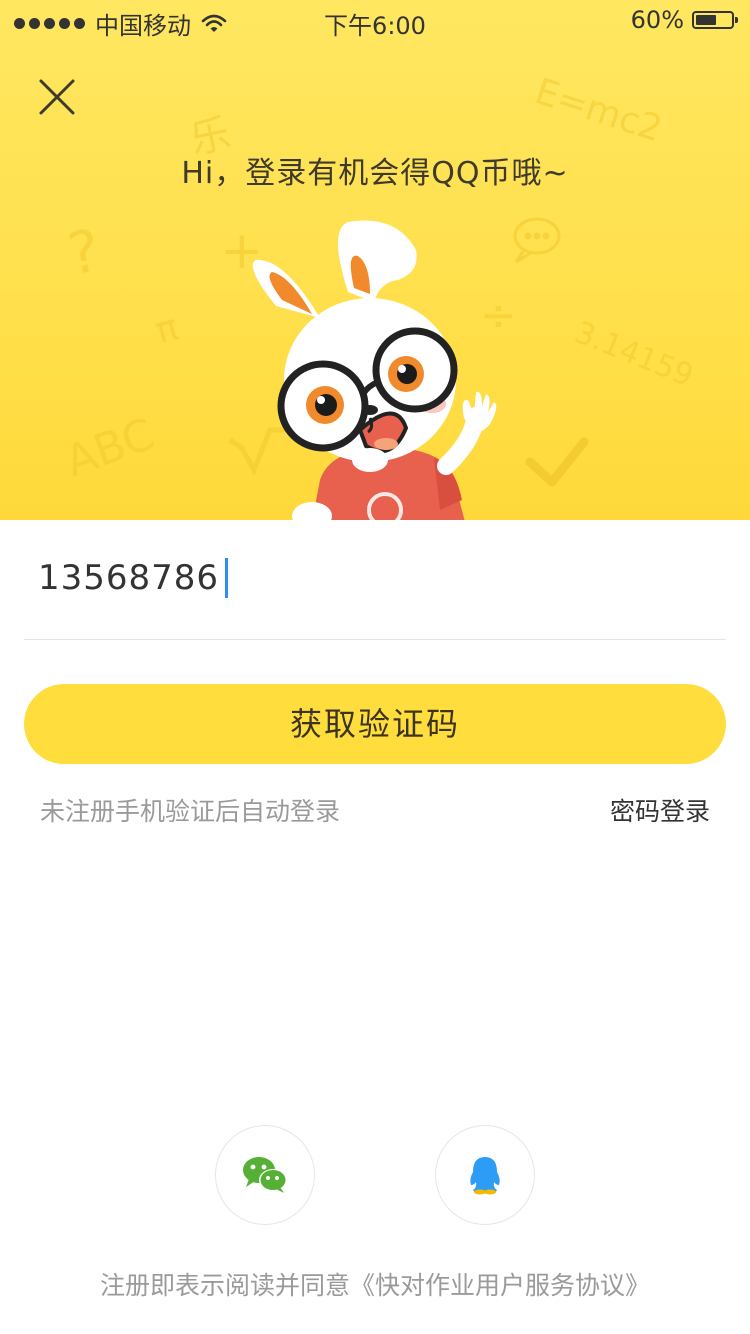  I want to click on status-bar: 中国移动 下午6:00 60%, so click(375, 21).